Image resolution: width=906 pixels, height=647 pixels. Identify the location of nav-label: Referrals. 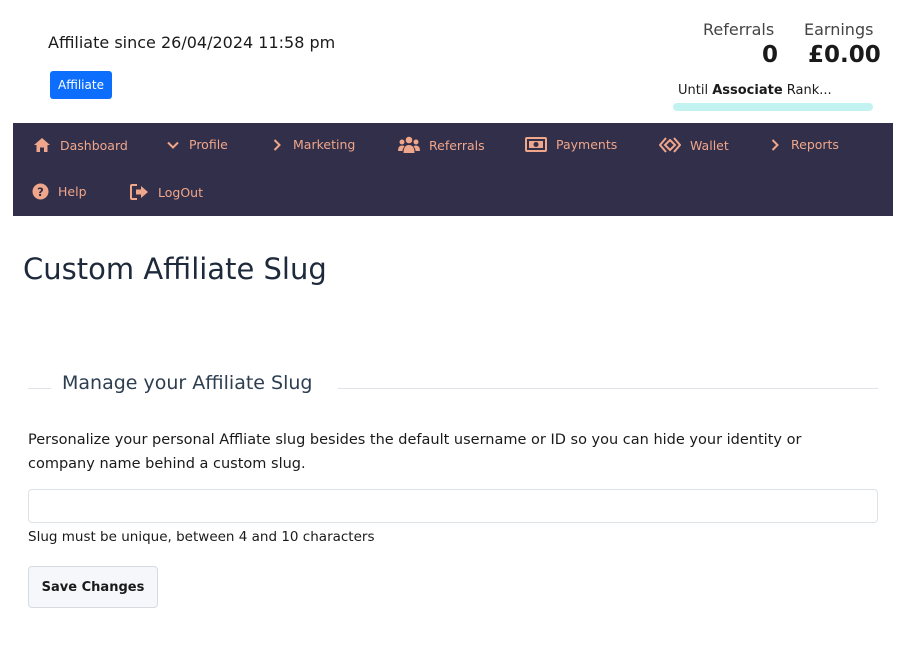
(457, 145).